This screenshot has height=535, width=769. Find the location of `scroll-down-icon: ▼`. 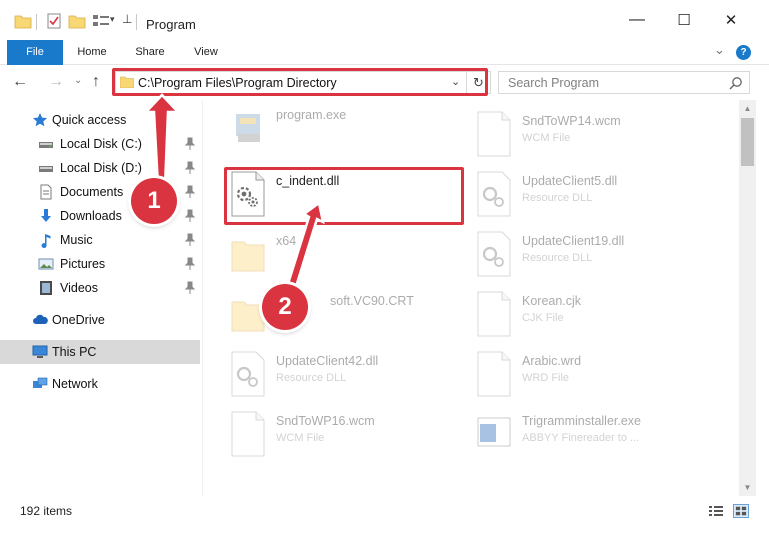

scroll-down-icon: ▼ is located at coordinates (747, 487).